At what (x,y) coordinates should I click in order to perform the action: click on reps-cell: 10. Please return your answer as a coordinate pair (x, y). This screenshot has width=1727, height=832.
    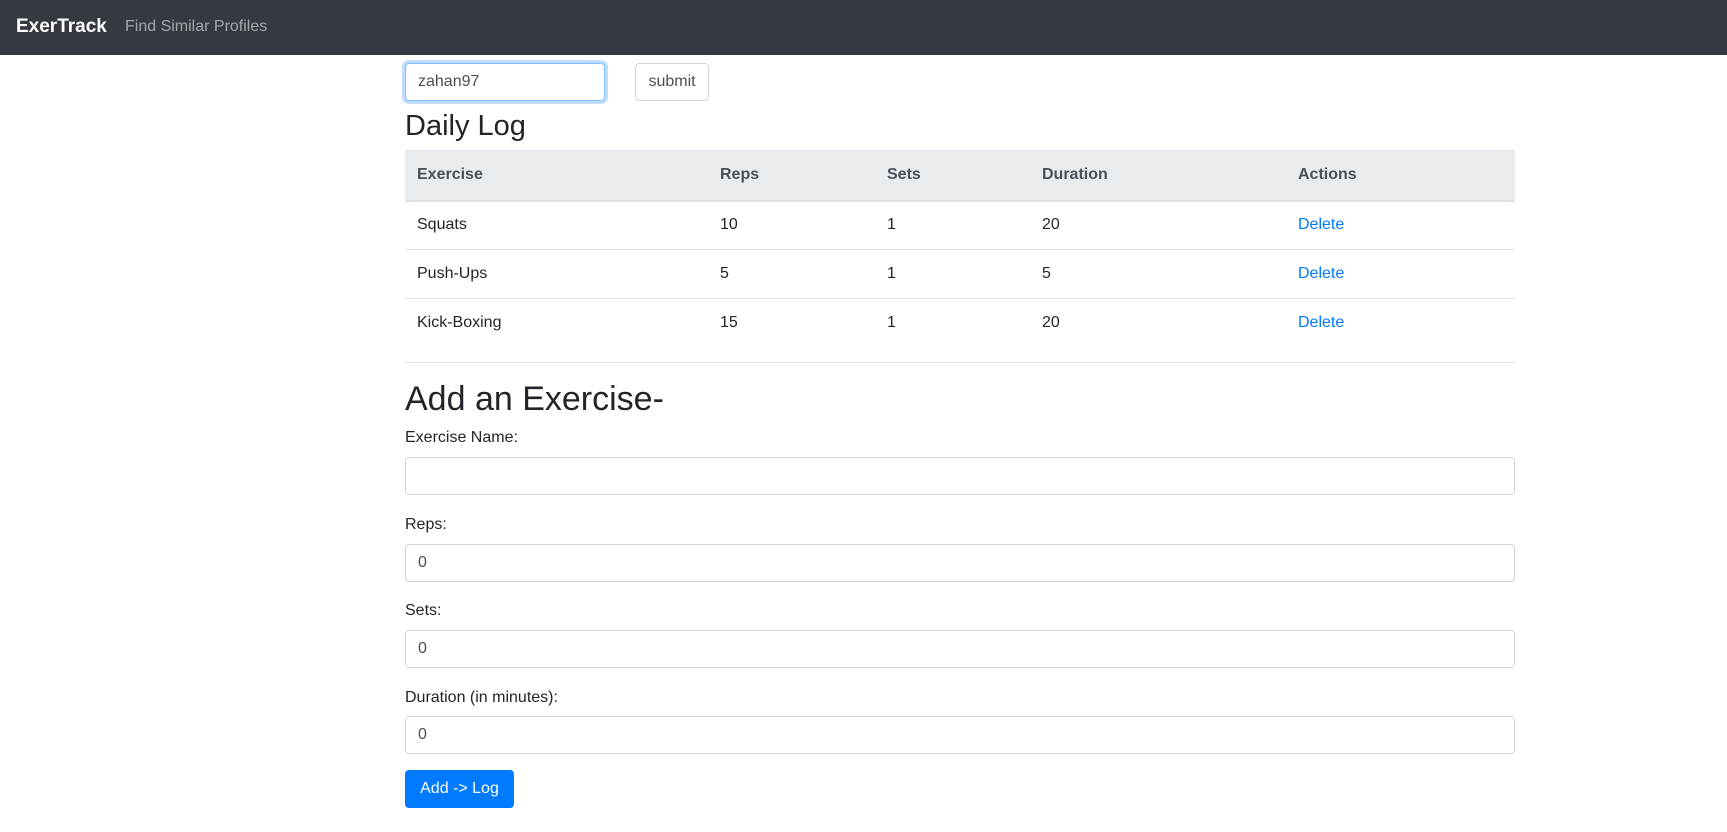
    Looking at the image, I should click on (791, 225).